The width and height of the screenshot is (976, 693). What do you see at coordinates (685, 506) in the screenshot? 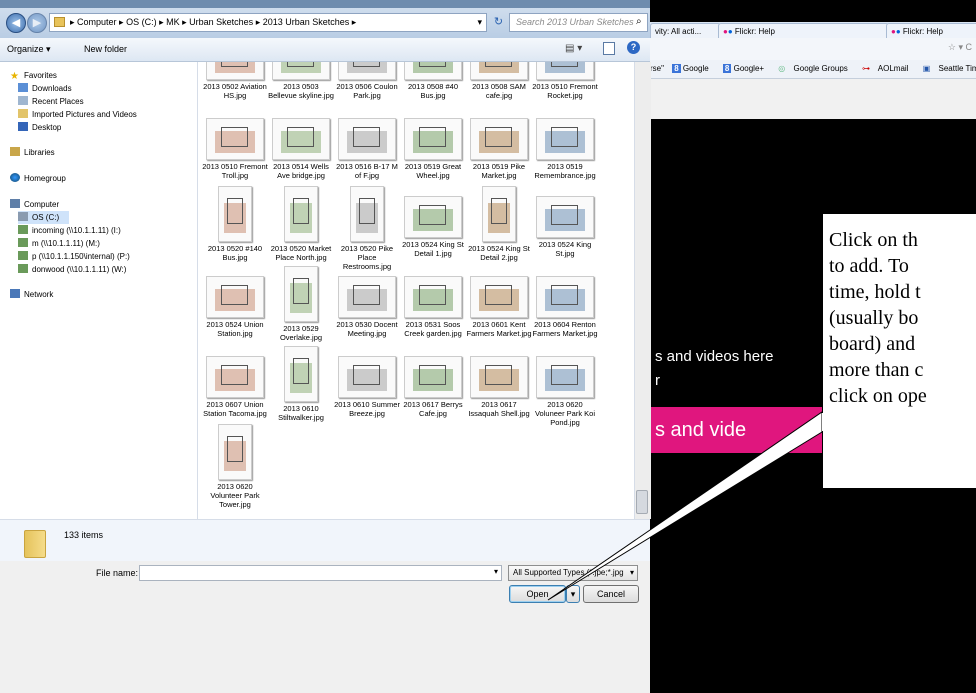
I see `callout-pointer` at bounding box center [685, 506].